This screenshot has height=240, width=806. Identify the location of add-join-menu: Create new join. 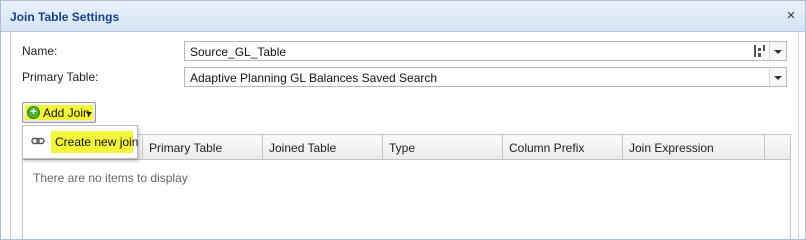
(80, 142).